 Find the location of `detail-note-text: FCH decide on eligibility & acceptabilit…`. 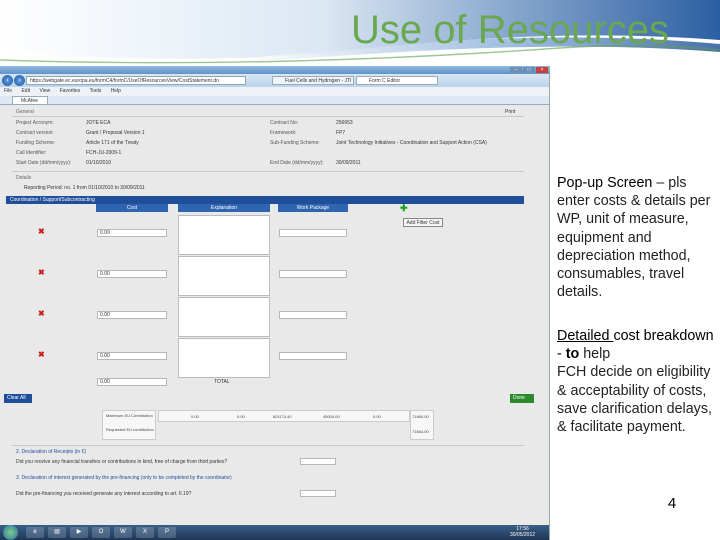

detail-note-text: FCH decide on eligibility & acceptabilit… is located at coordinates (634, 400).